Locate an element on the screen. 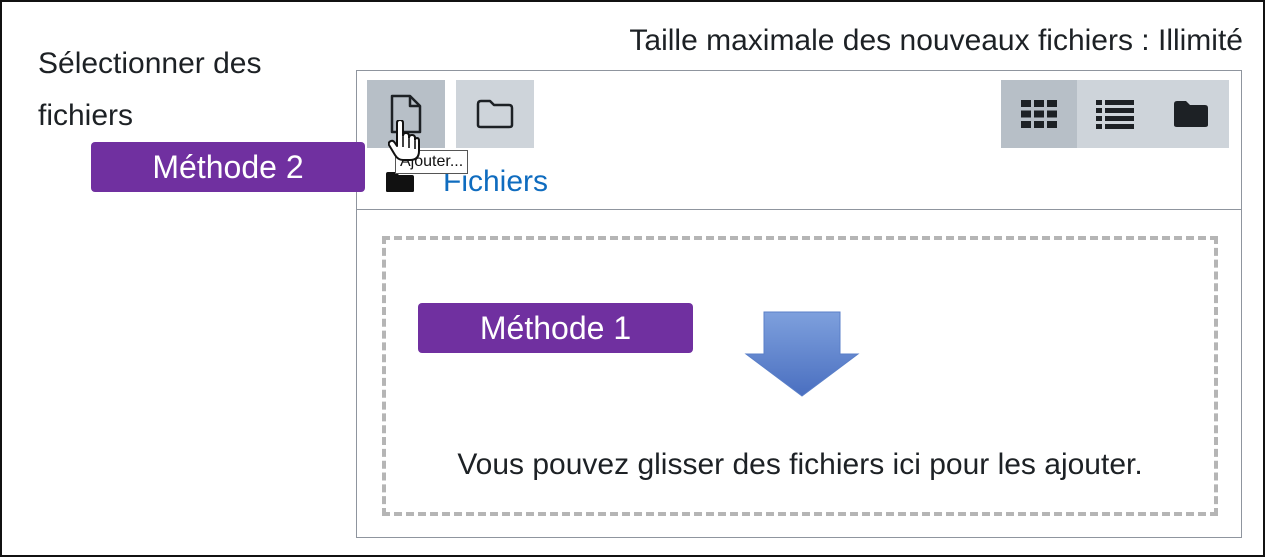 The image size is (1265, 557). field-label: Sélectionner des fichiers is located at coordinates (150, 89).